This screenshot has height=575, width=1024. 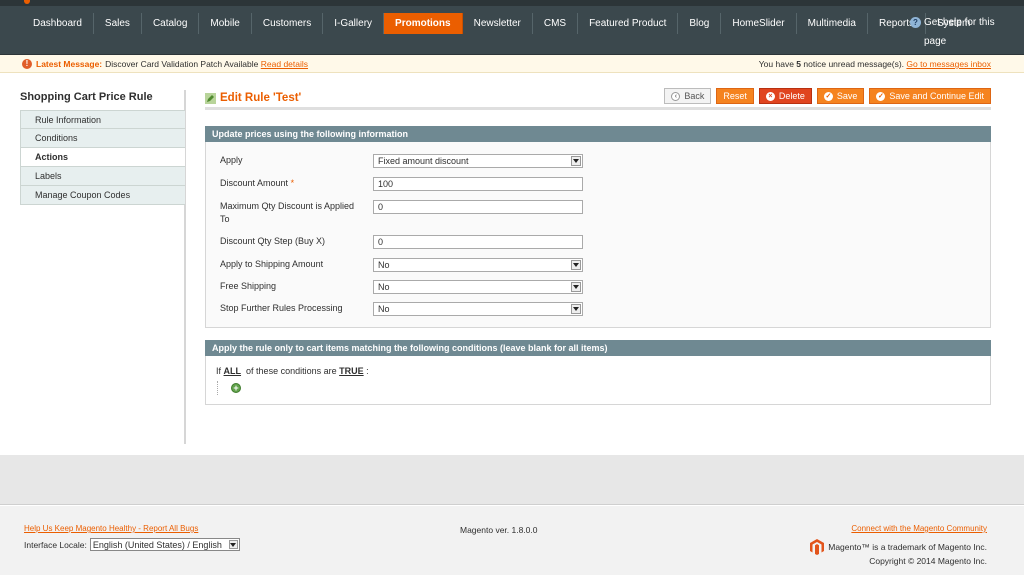 What do you see at coordinates (478, 265) in the screenshot?
I see `apply-shipping-select: No` at bounding box center [478, 265].